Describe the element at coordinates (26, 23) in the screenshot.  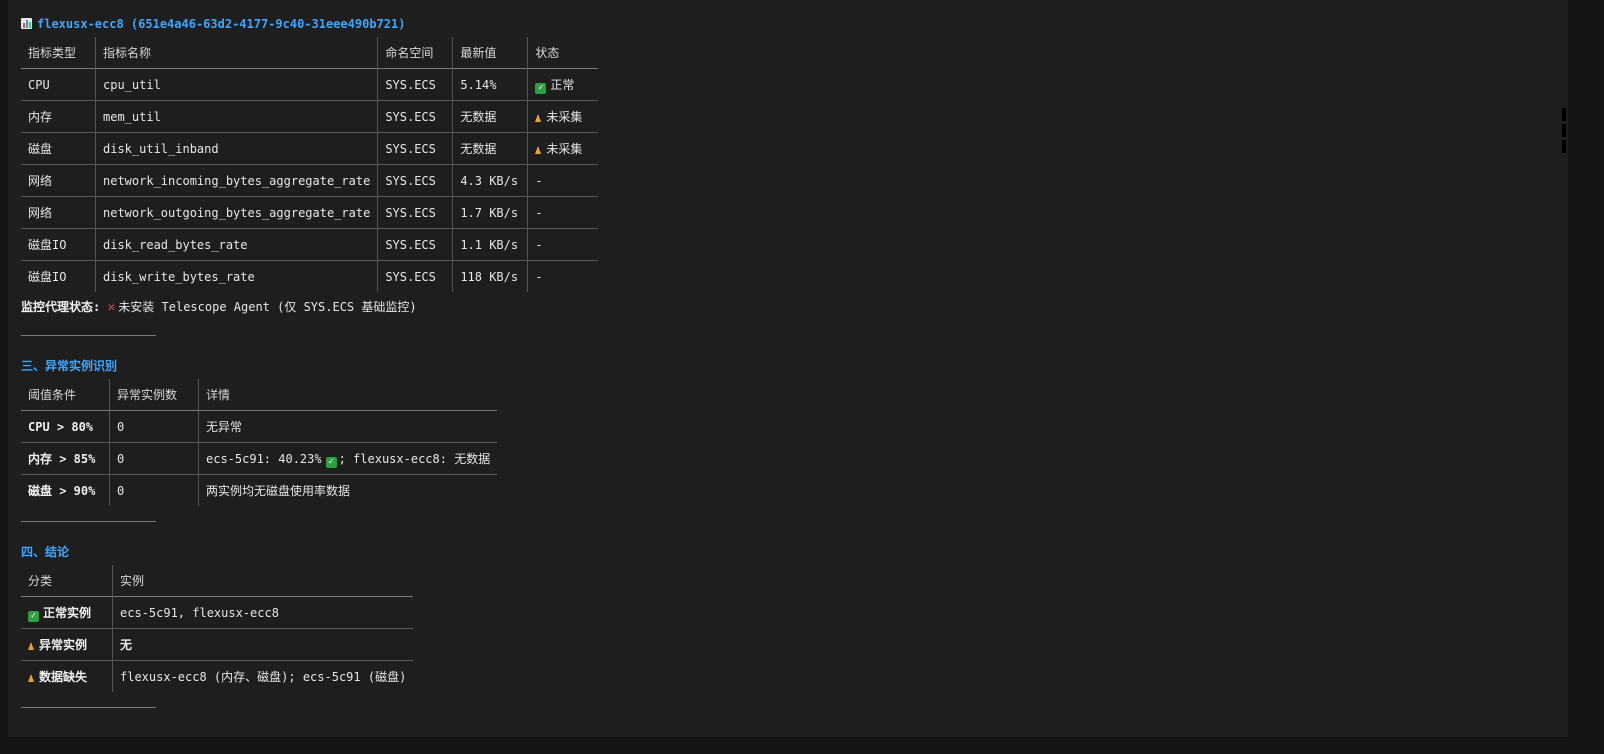
I see `bar-chart-icon` at that location.